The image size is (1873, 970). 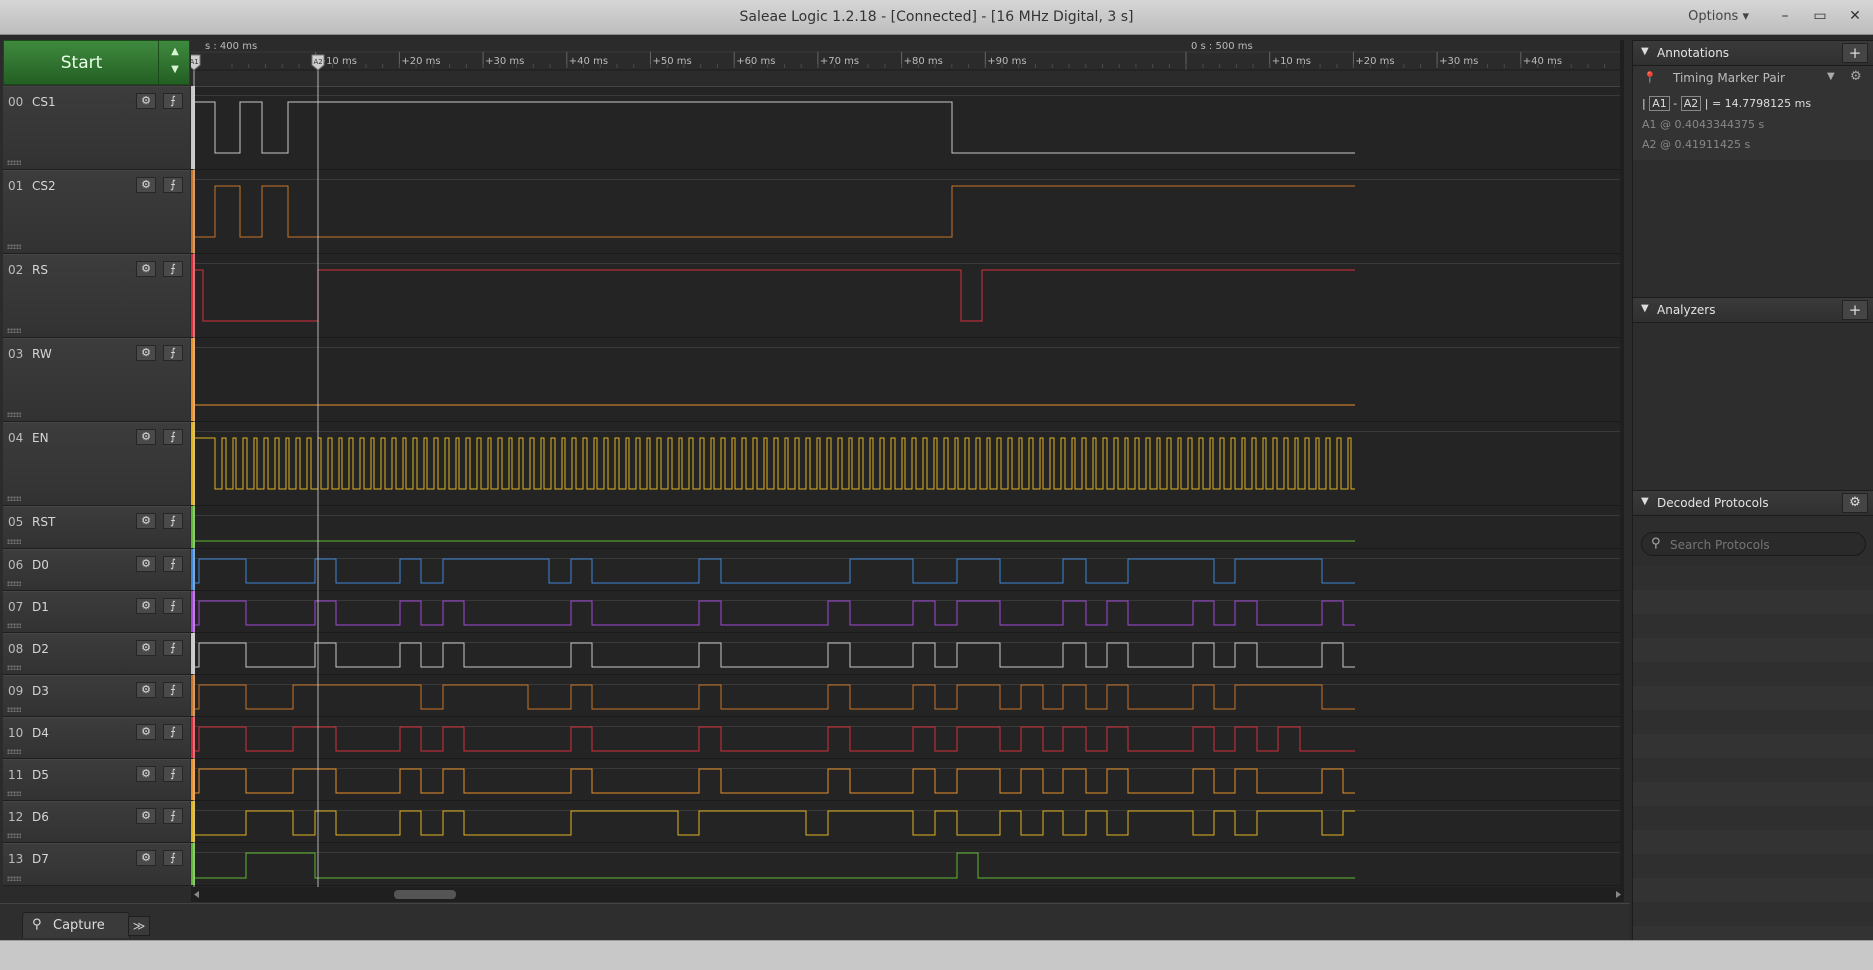 I want to click on scroll-right-icon, so click(x=1618, y=894).